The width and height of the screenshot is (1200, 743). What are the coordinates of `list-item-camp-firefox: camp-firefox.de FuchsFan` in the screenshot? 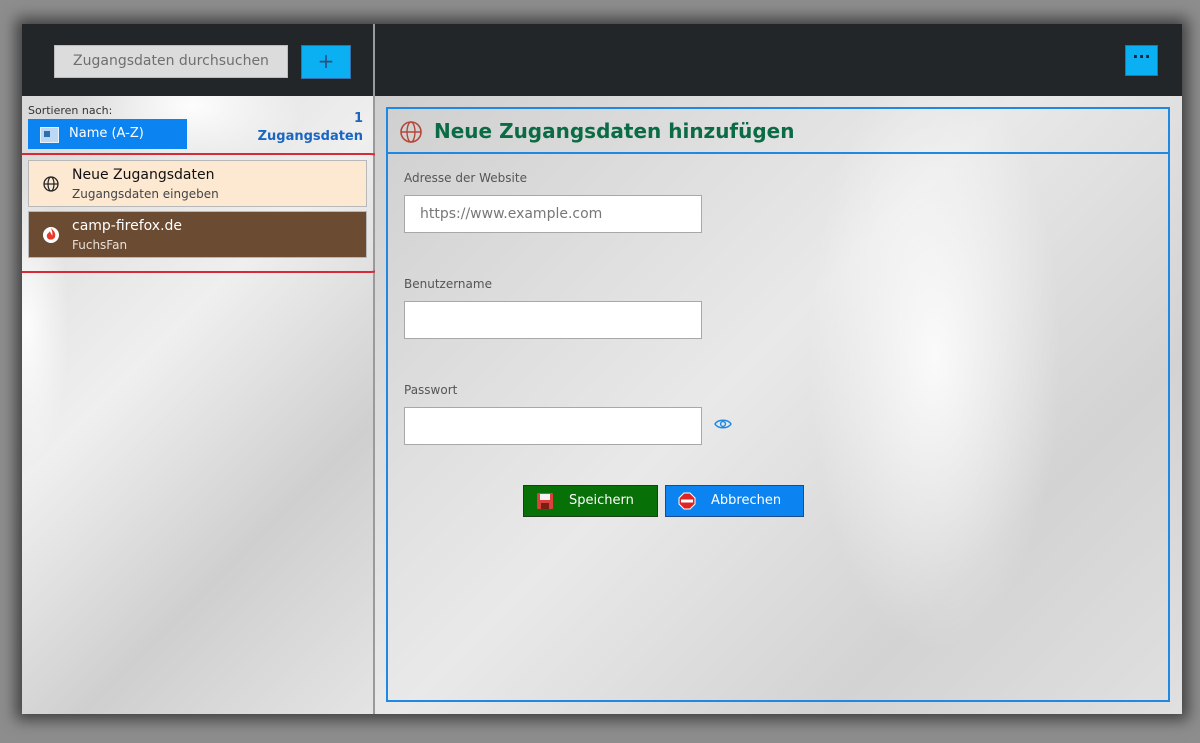 It's located at (197, 234).